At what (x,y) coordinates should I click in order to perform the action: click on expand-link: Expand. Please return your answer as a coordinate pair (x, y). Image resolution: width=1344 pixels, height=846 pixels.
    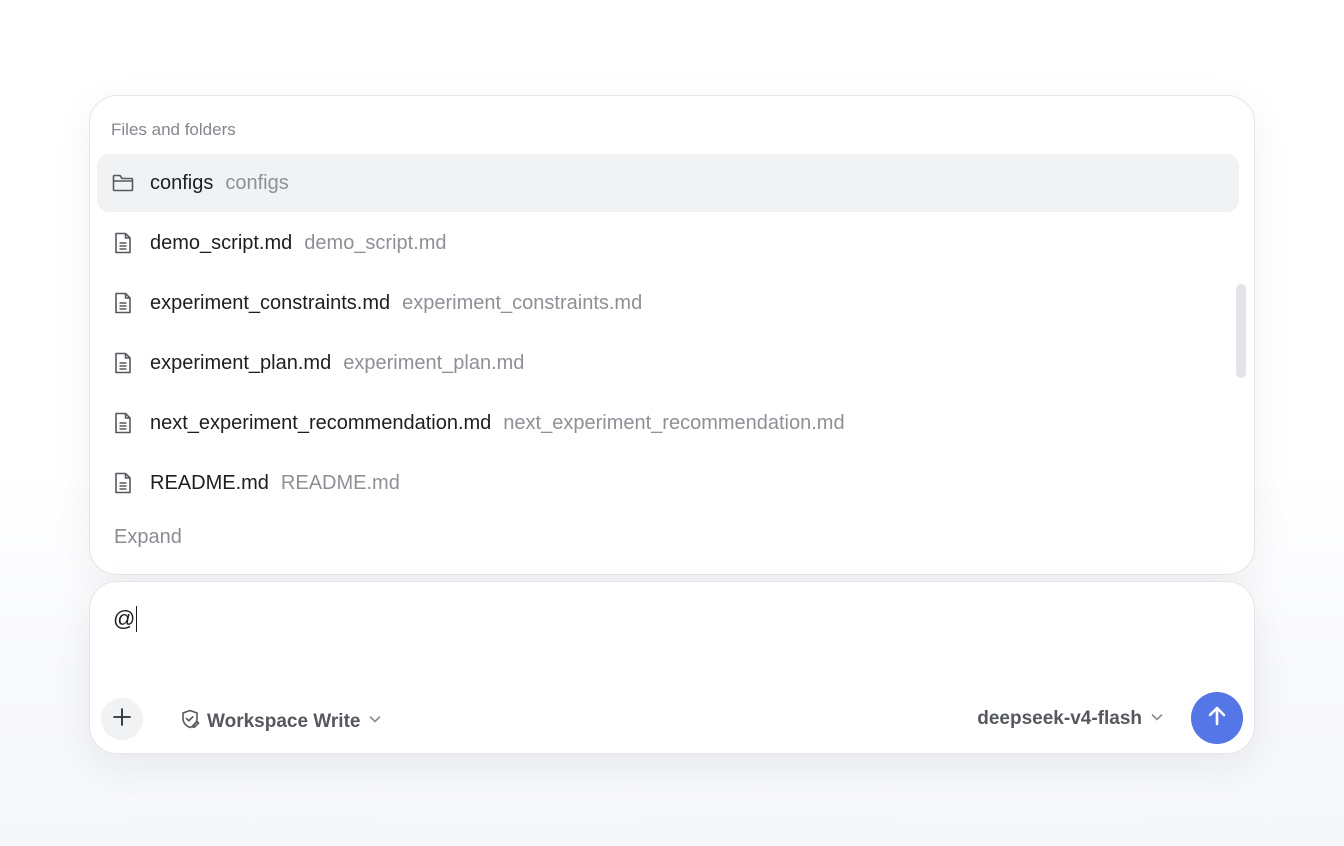
    Looking at the image, I should click on (148, 537).